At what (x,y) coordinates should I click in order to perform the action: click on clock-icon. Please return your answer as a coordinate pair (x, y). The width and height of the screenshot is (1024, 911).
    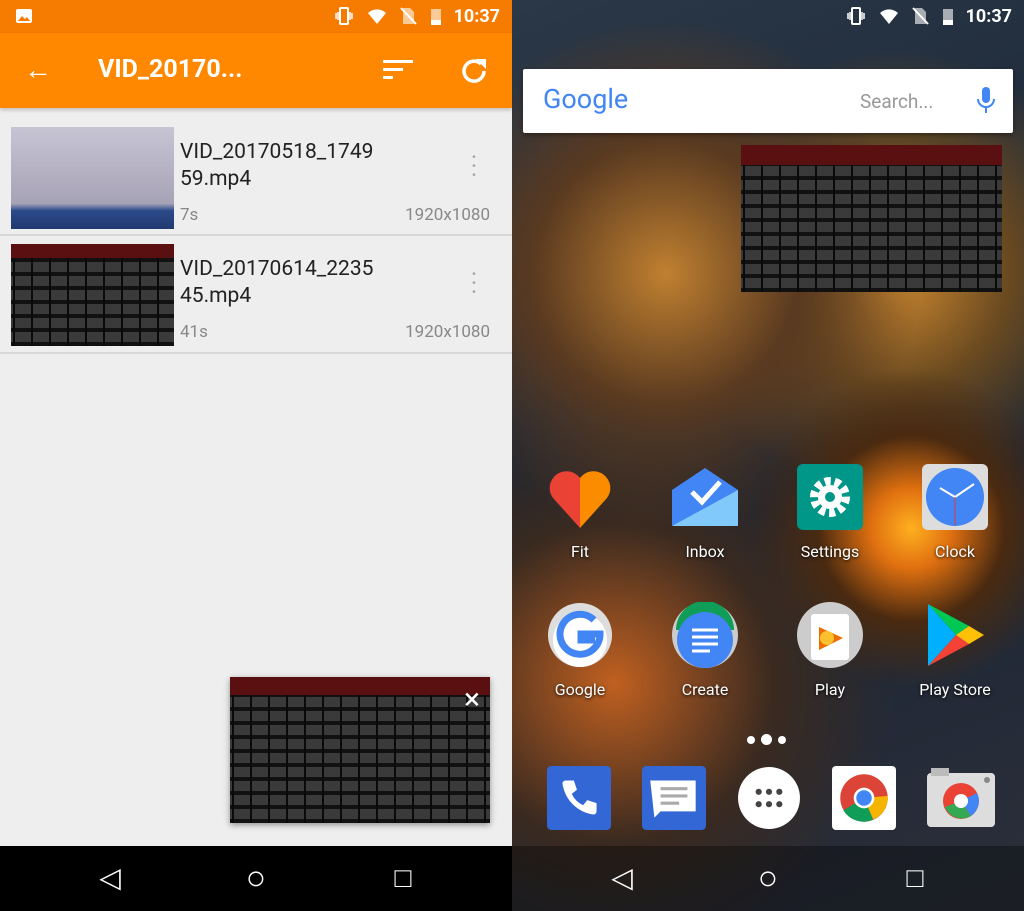
    Looking at the image, I should click on (955, 497).